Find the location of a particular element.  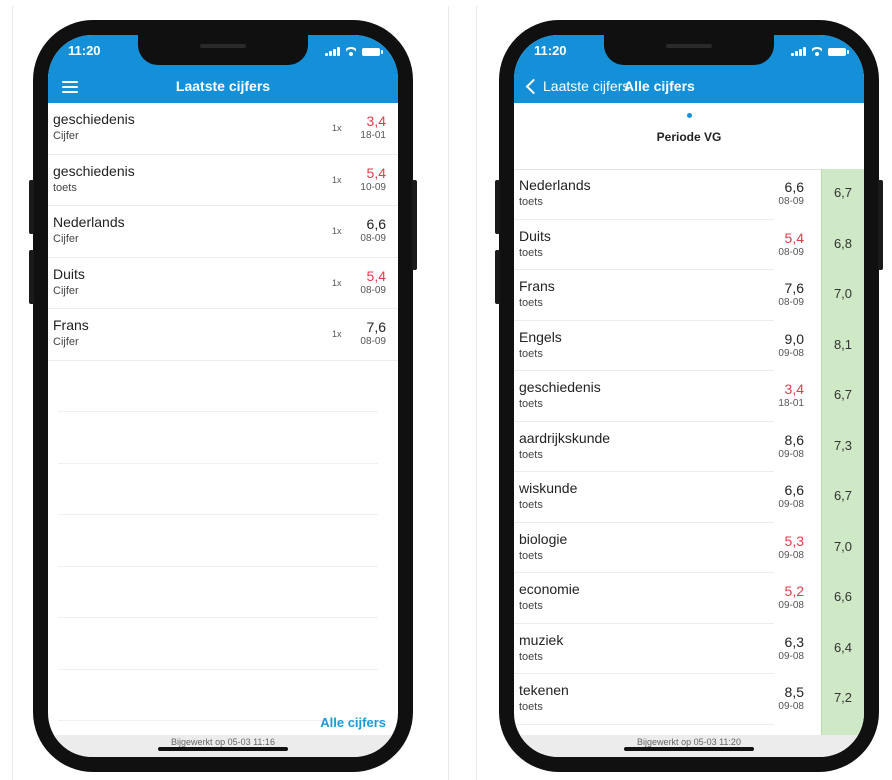

grade-row: Engels toets 9,0 09-08 8,1 is located at coordinates (689, 346).